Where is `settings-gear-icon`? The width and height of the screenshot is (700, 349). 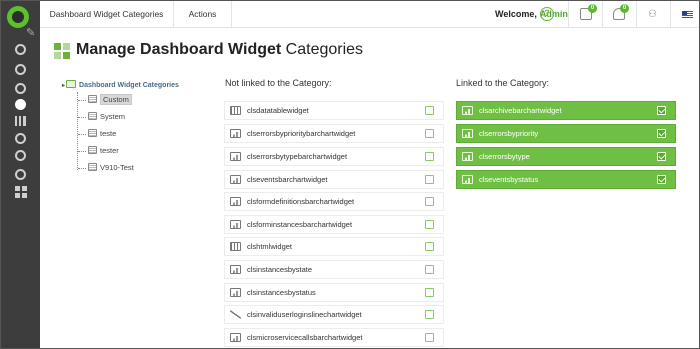 settings-gear-icon is located at coordinates (20, 104).